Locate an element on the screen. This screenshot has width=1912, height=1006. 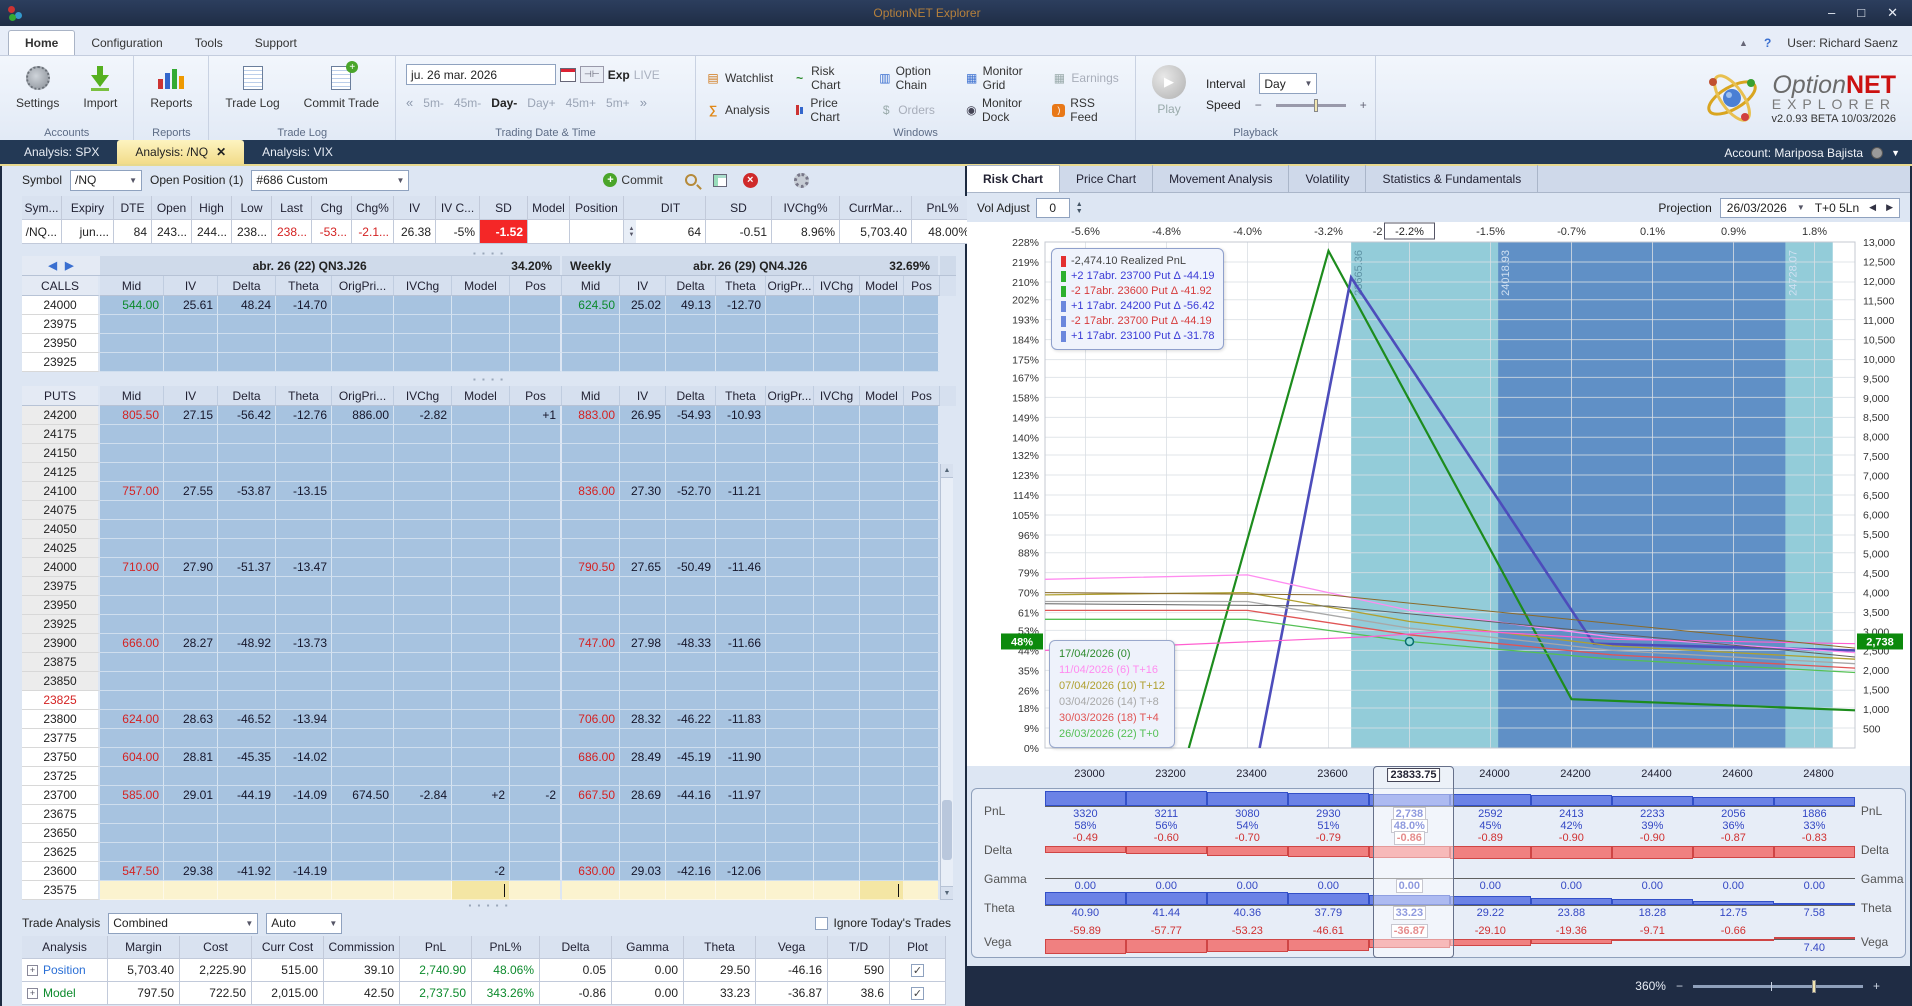
chain-cell: +2 is located at coordinates (481, 795).